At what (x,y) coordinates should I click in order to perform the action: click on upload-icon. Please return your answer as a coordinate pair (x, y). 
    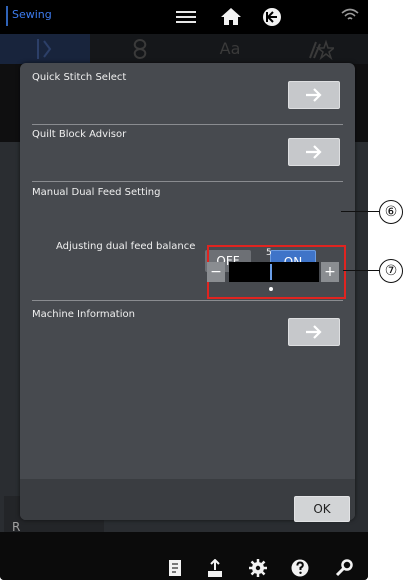
    Looking at the image, I should click on (215, 568).